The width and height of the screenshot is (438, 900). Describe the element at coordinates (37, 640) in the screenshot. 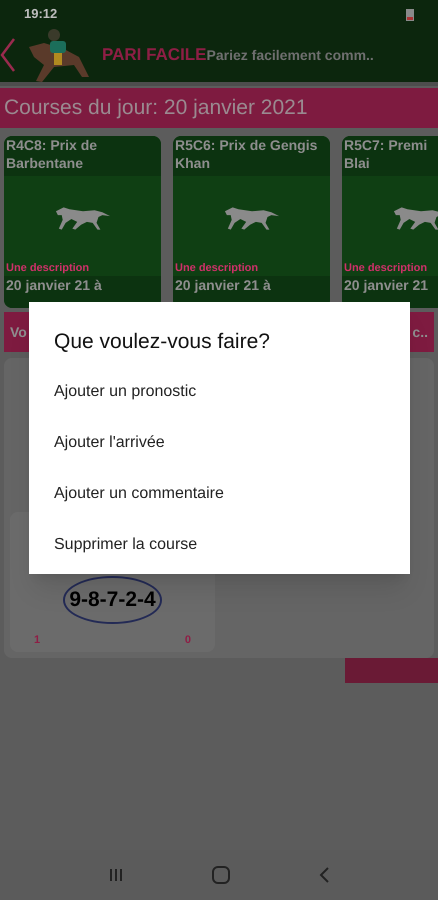

I see `stat-value: 1` at that location.